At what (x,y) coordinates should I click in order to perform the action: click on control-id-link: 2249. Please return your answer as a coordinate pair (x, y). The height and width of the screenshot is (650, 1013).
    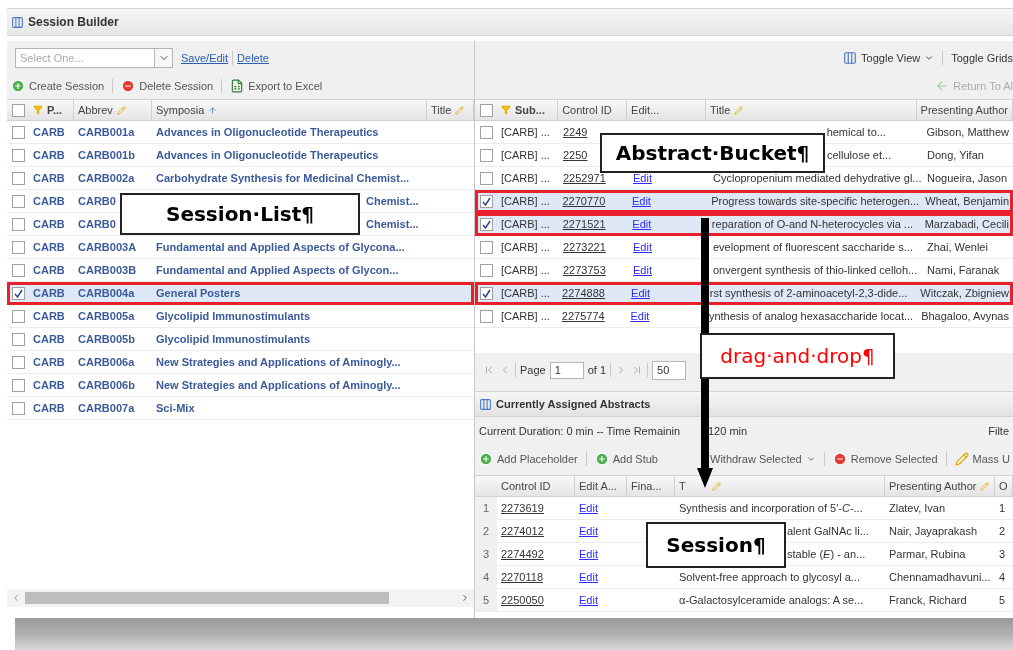
    Looking at the image, I should click on (575, 131).